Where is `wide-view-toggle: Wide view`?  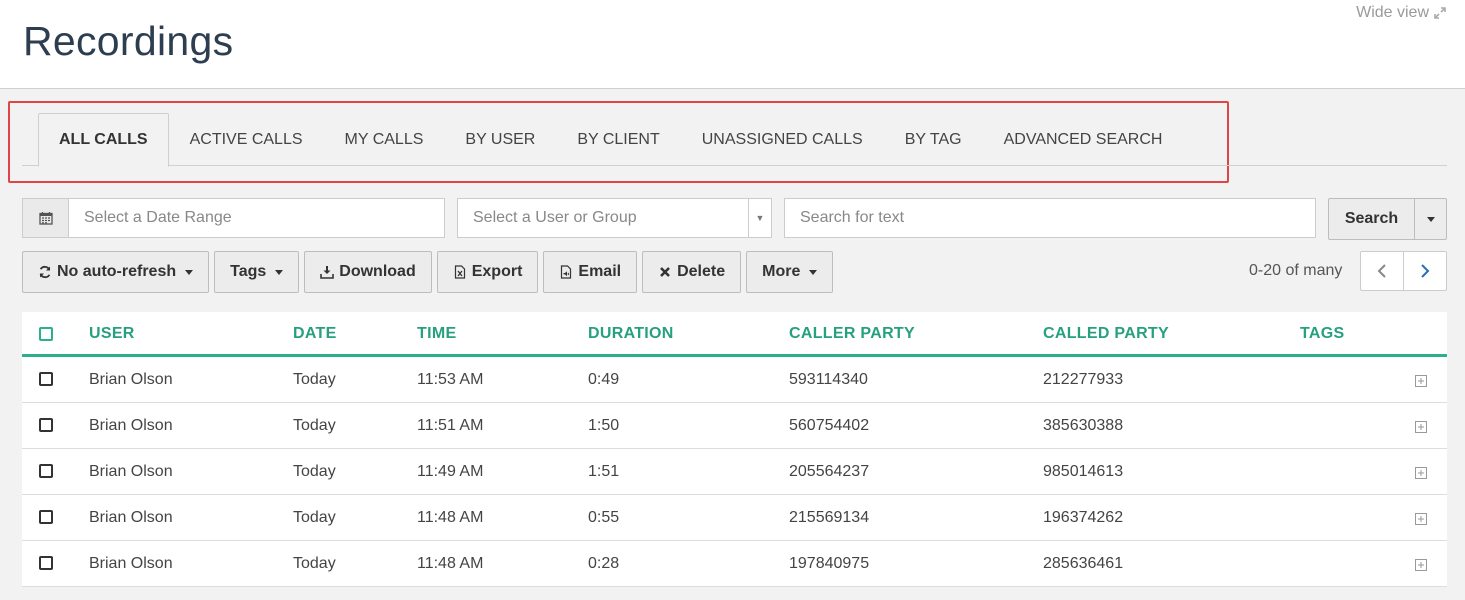 wide-view-toggle: Wide view is located at coordinates (1401, 13).